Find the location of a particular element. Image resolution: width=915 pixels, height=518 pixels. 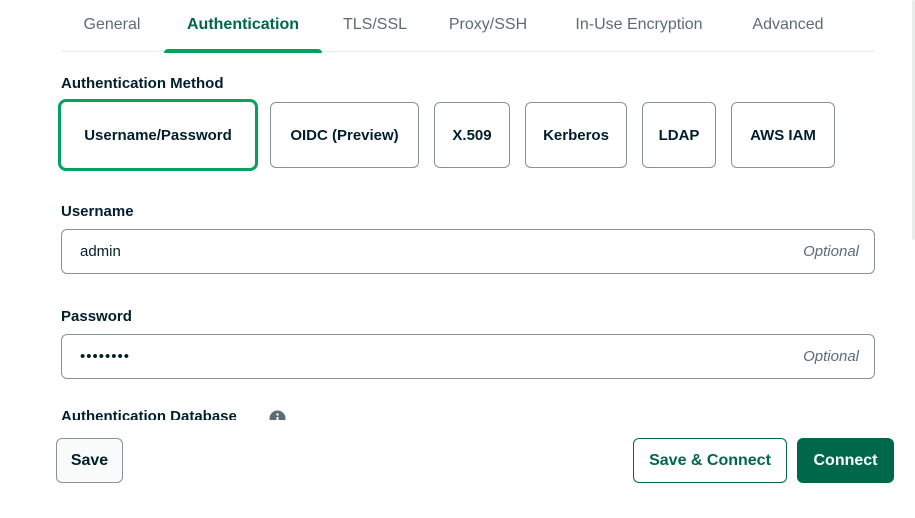

auth-method-kerberos: Kerberos is located at coordinates (576, 135).